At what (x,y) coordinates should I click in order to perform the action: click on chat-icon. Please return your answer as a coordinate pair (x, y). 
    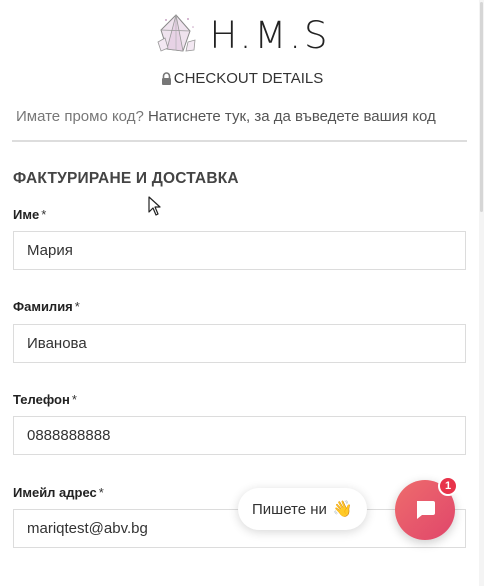
    Looking at the image, I should click on (426, 510).